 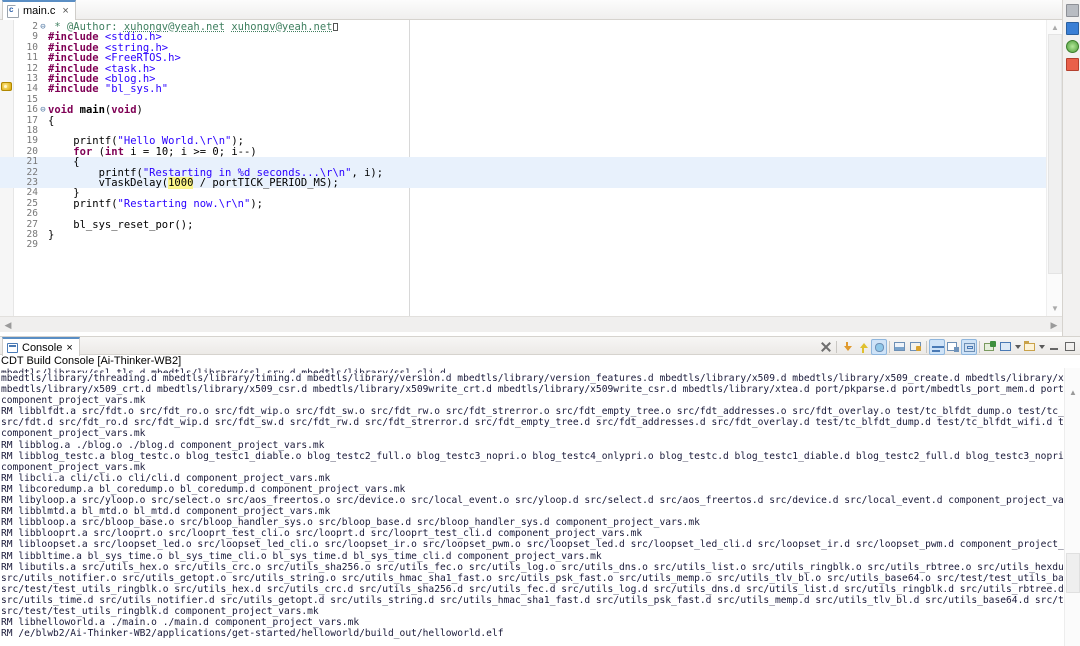 What do you see at coordinates (531, 151) in the screenshot?
I see `code-line: 20 for (int i = 10; i >= 0; i--)` at bounding box center [531, 151].